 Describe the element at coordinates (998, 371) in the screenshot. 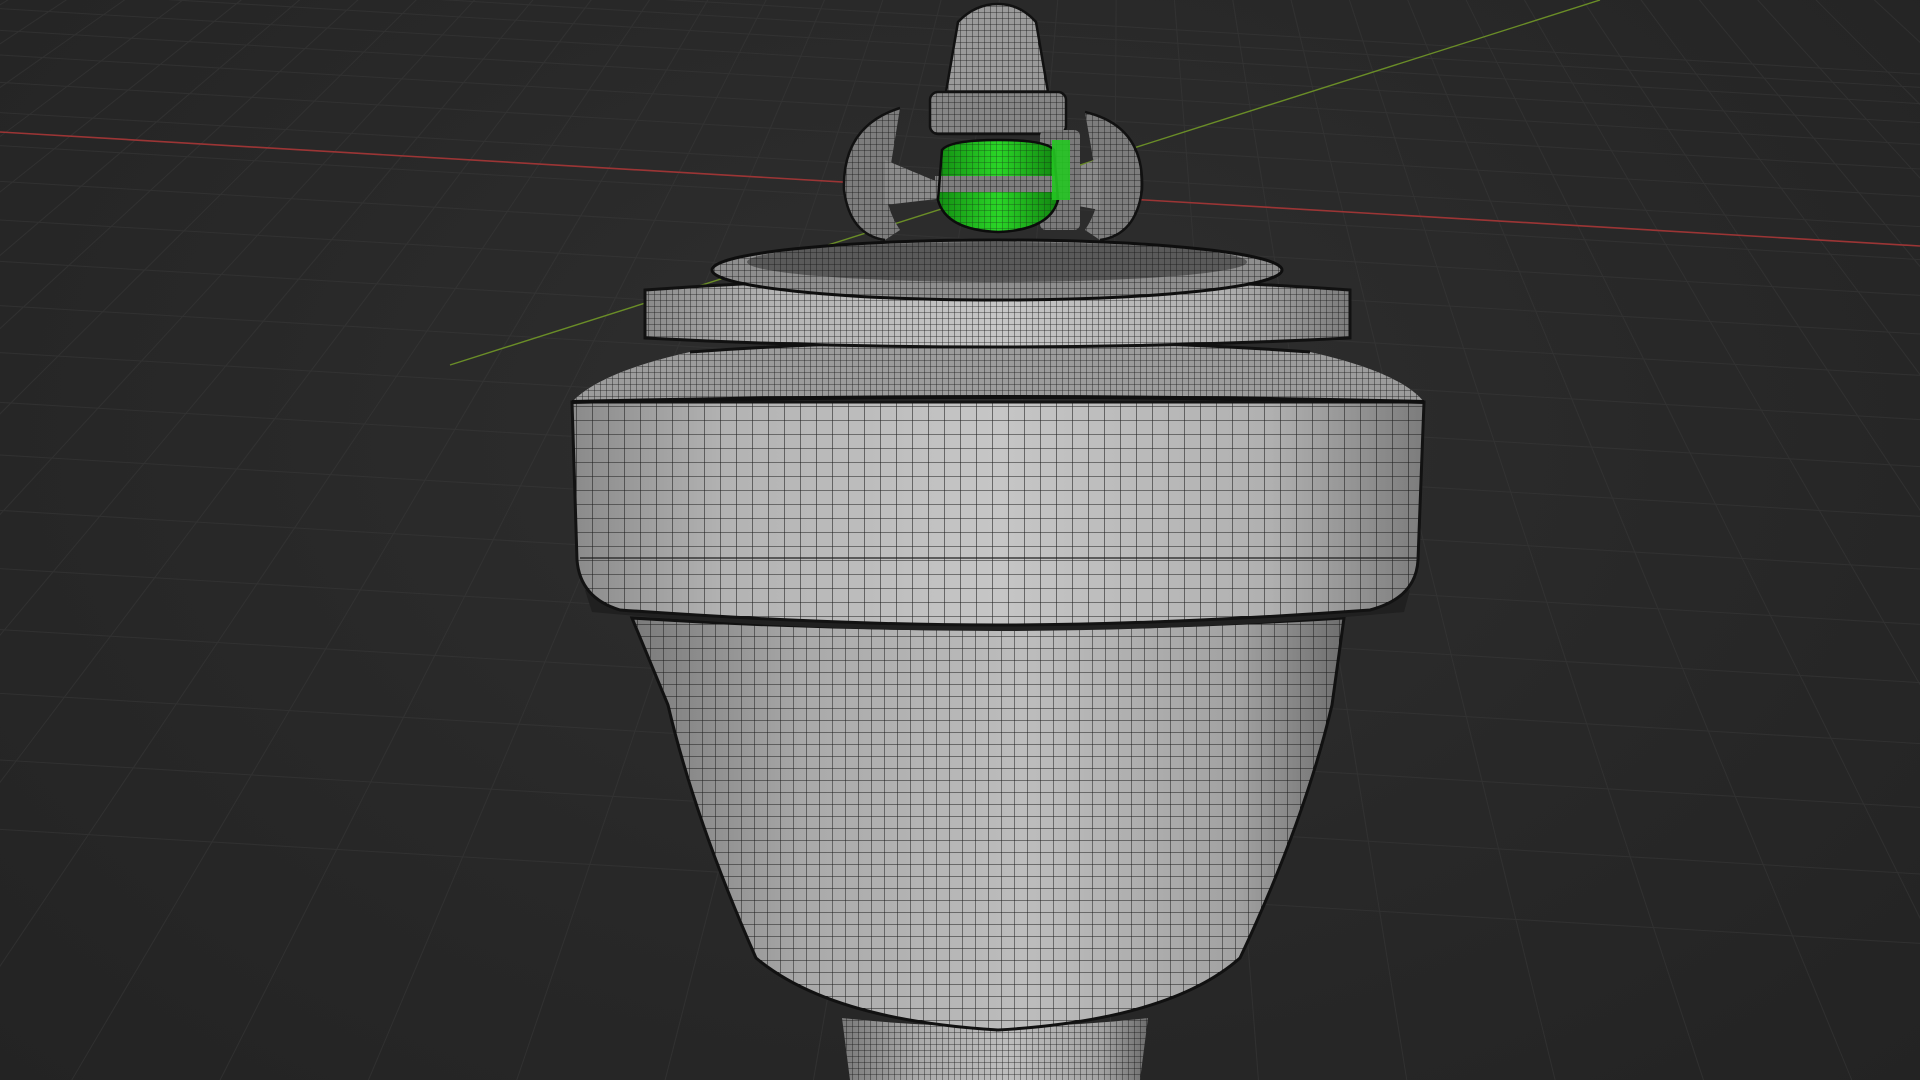

I see `shoulder-ring` at that location.